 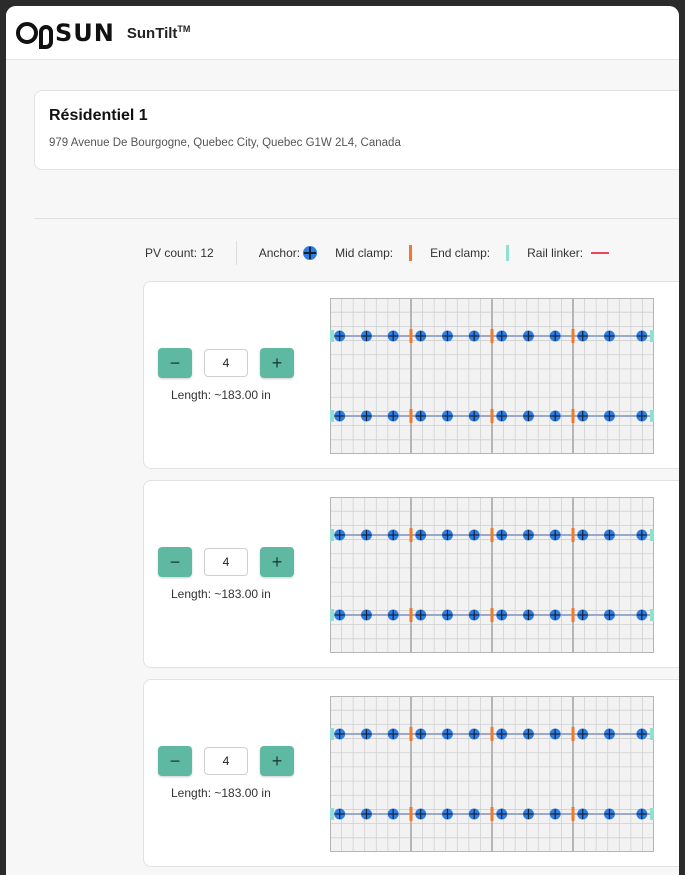 What do you see at coordinates (46, 36) in the screenshot?
I see `logo-p-icon` at bounding box center [46, 36].